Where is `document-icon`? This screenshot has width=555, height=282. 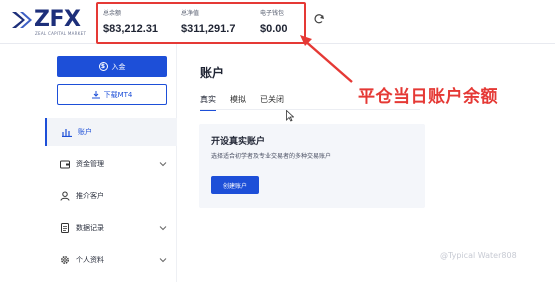
document-icon is located at coordinates (65, 228).